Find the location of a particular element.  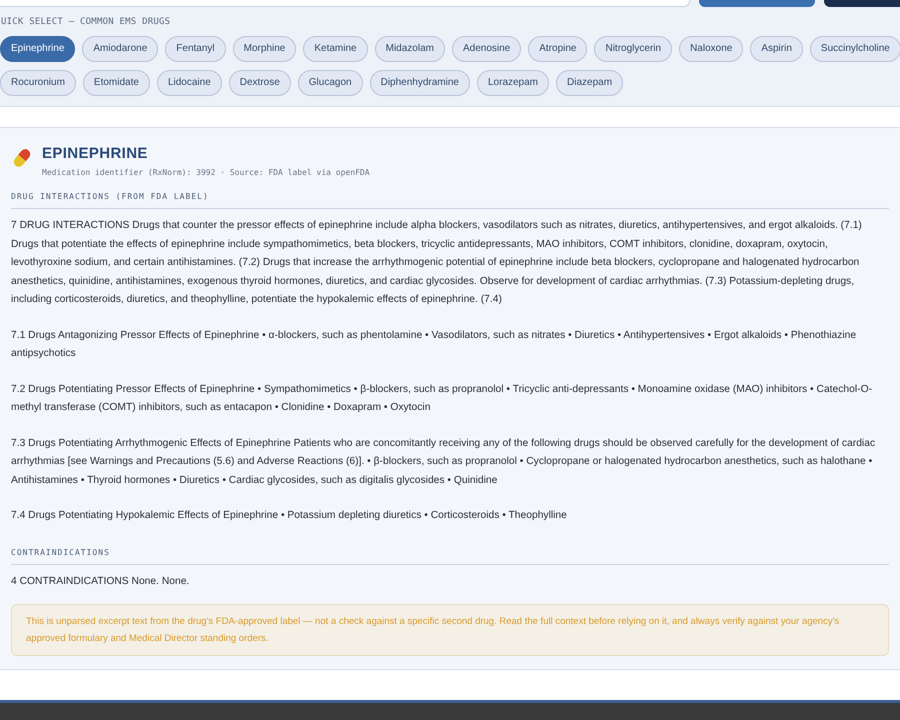

drug-chip: Diphenhydramine is located at coordinates (420, 83).